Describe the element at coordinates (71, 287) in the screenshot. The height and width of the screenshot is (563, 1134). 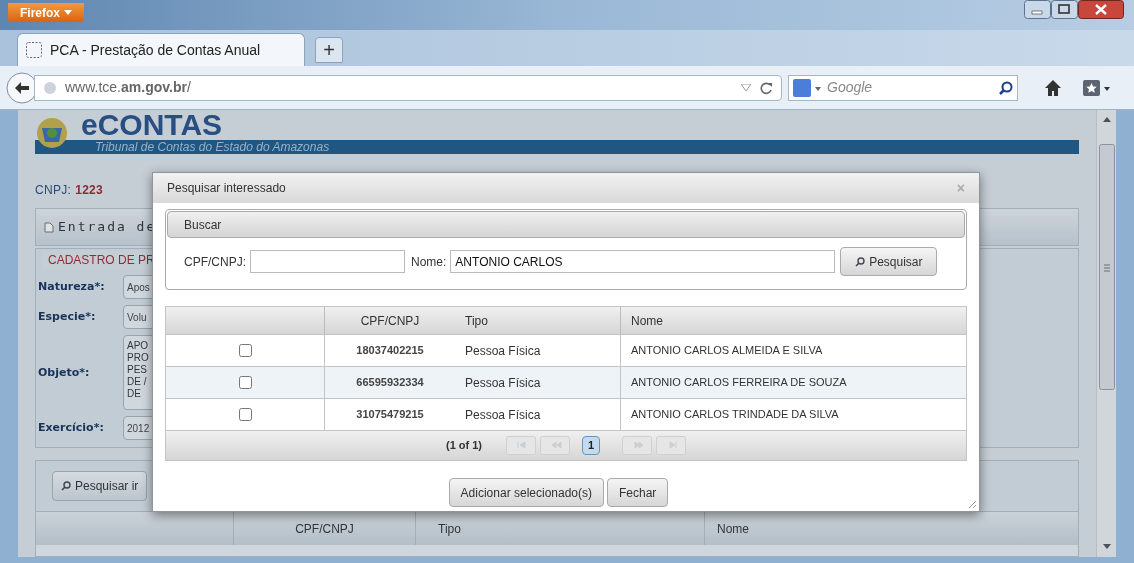
I see `field-label: Natureza*:` at that location.